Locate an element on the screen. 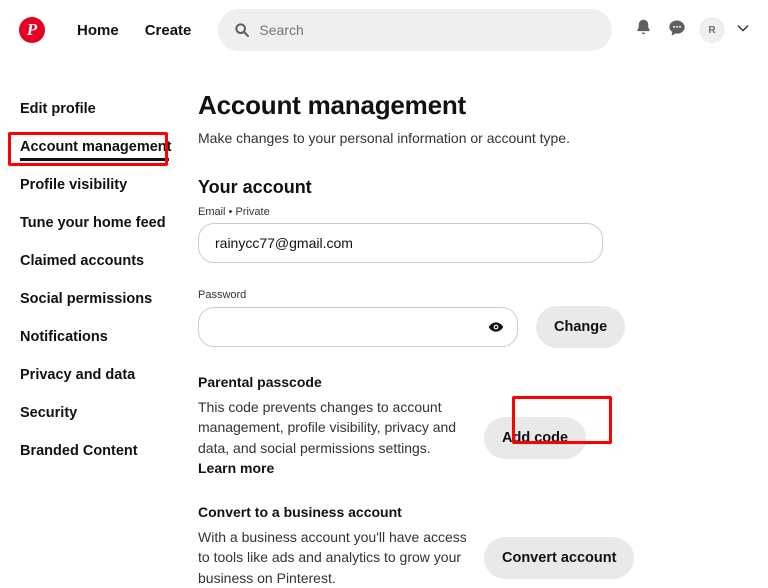  sidebar-item-account-management: Account management is located at coordinates (95, 147).